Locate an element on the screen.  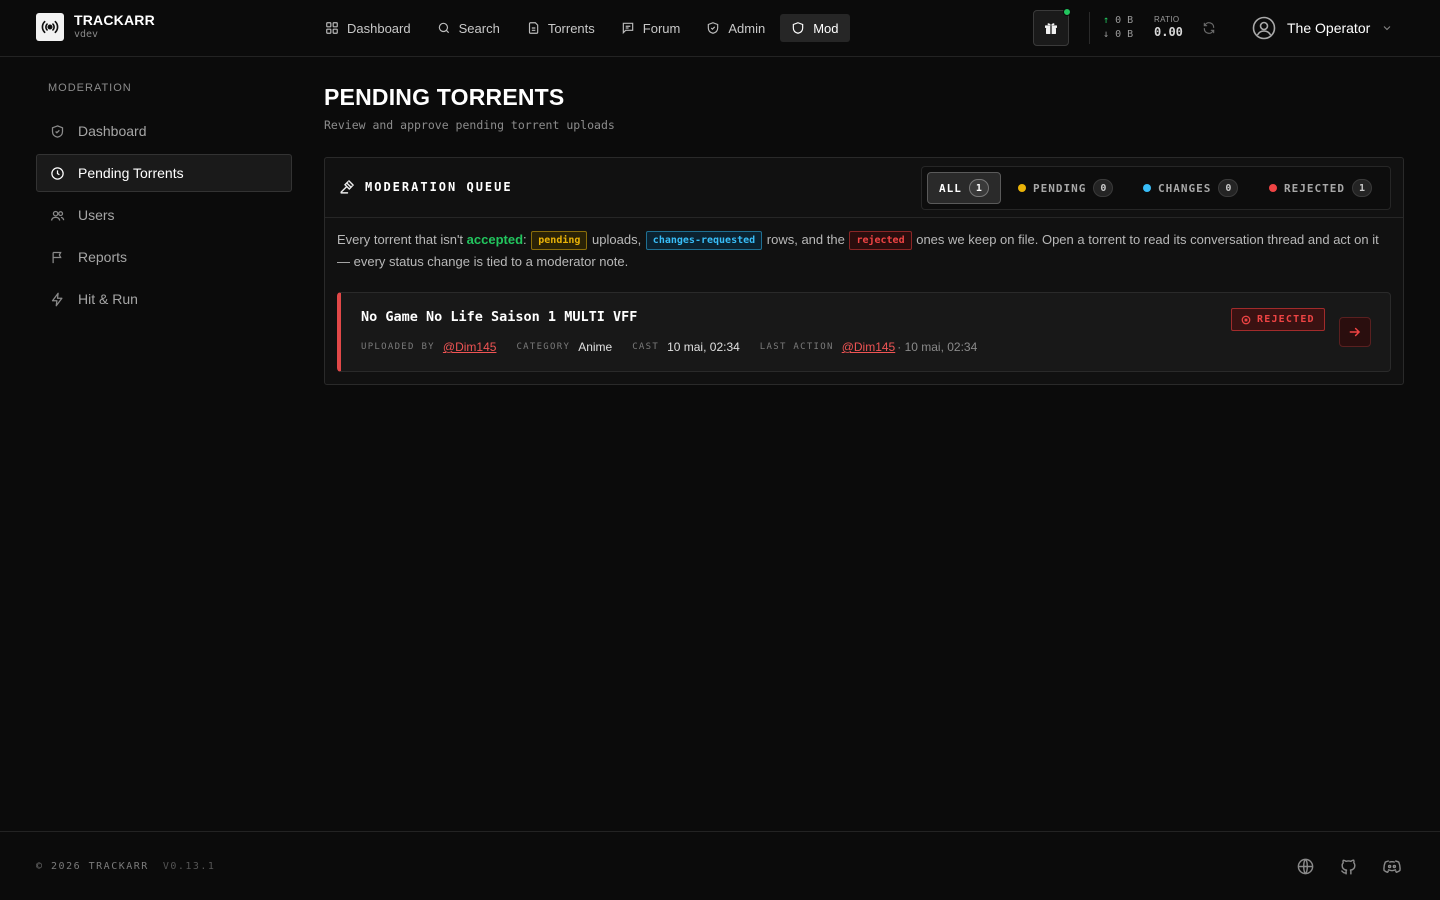
status-badge: REJECTED is located at coordinates (1278, 319).